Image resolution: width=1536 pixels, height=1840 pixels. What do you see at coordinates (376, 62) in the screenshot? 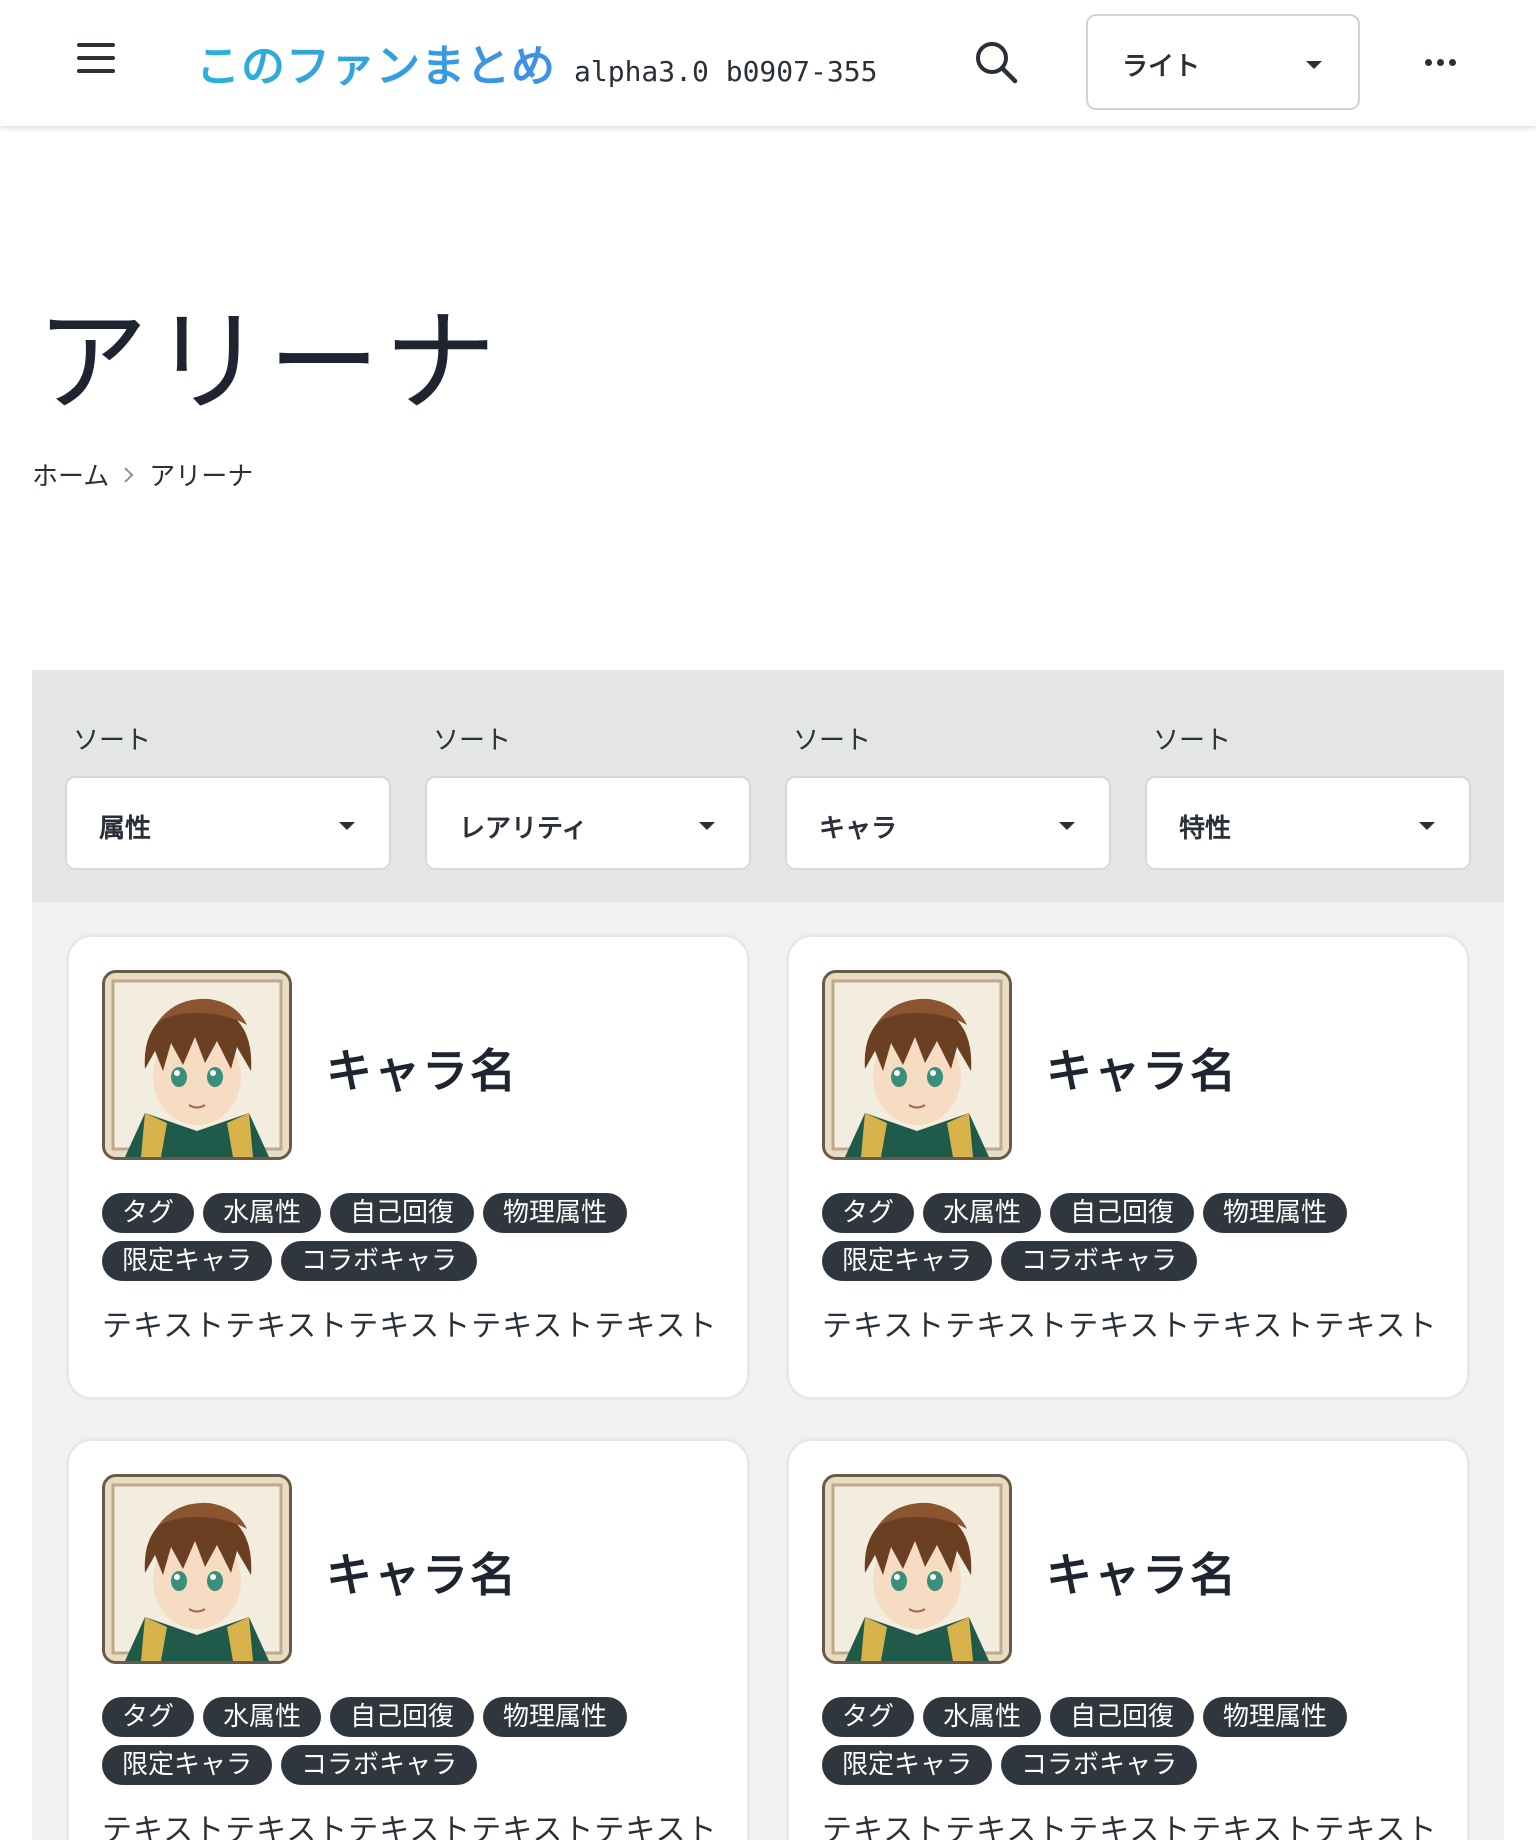
I see `site-title: このファンまとめ` at bounding box center [376, 62].